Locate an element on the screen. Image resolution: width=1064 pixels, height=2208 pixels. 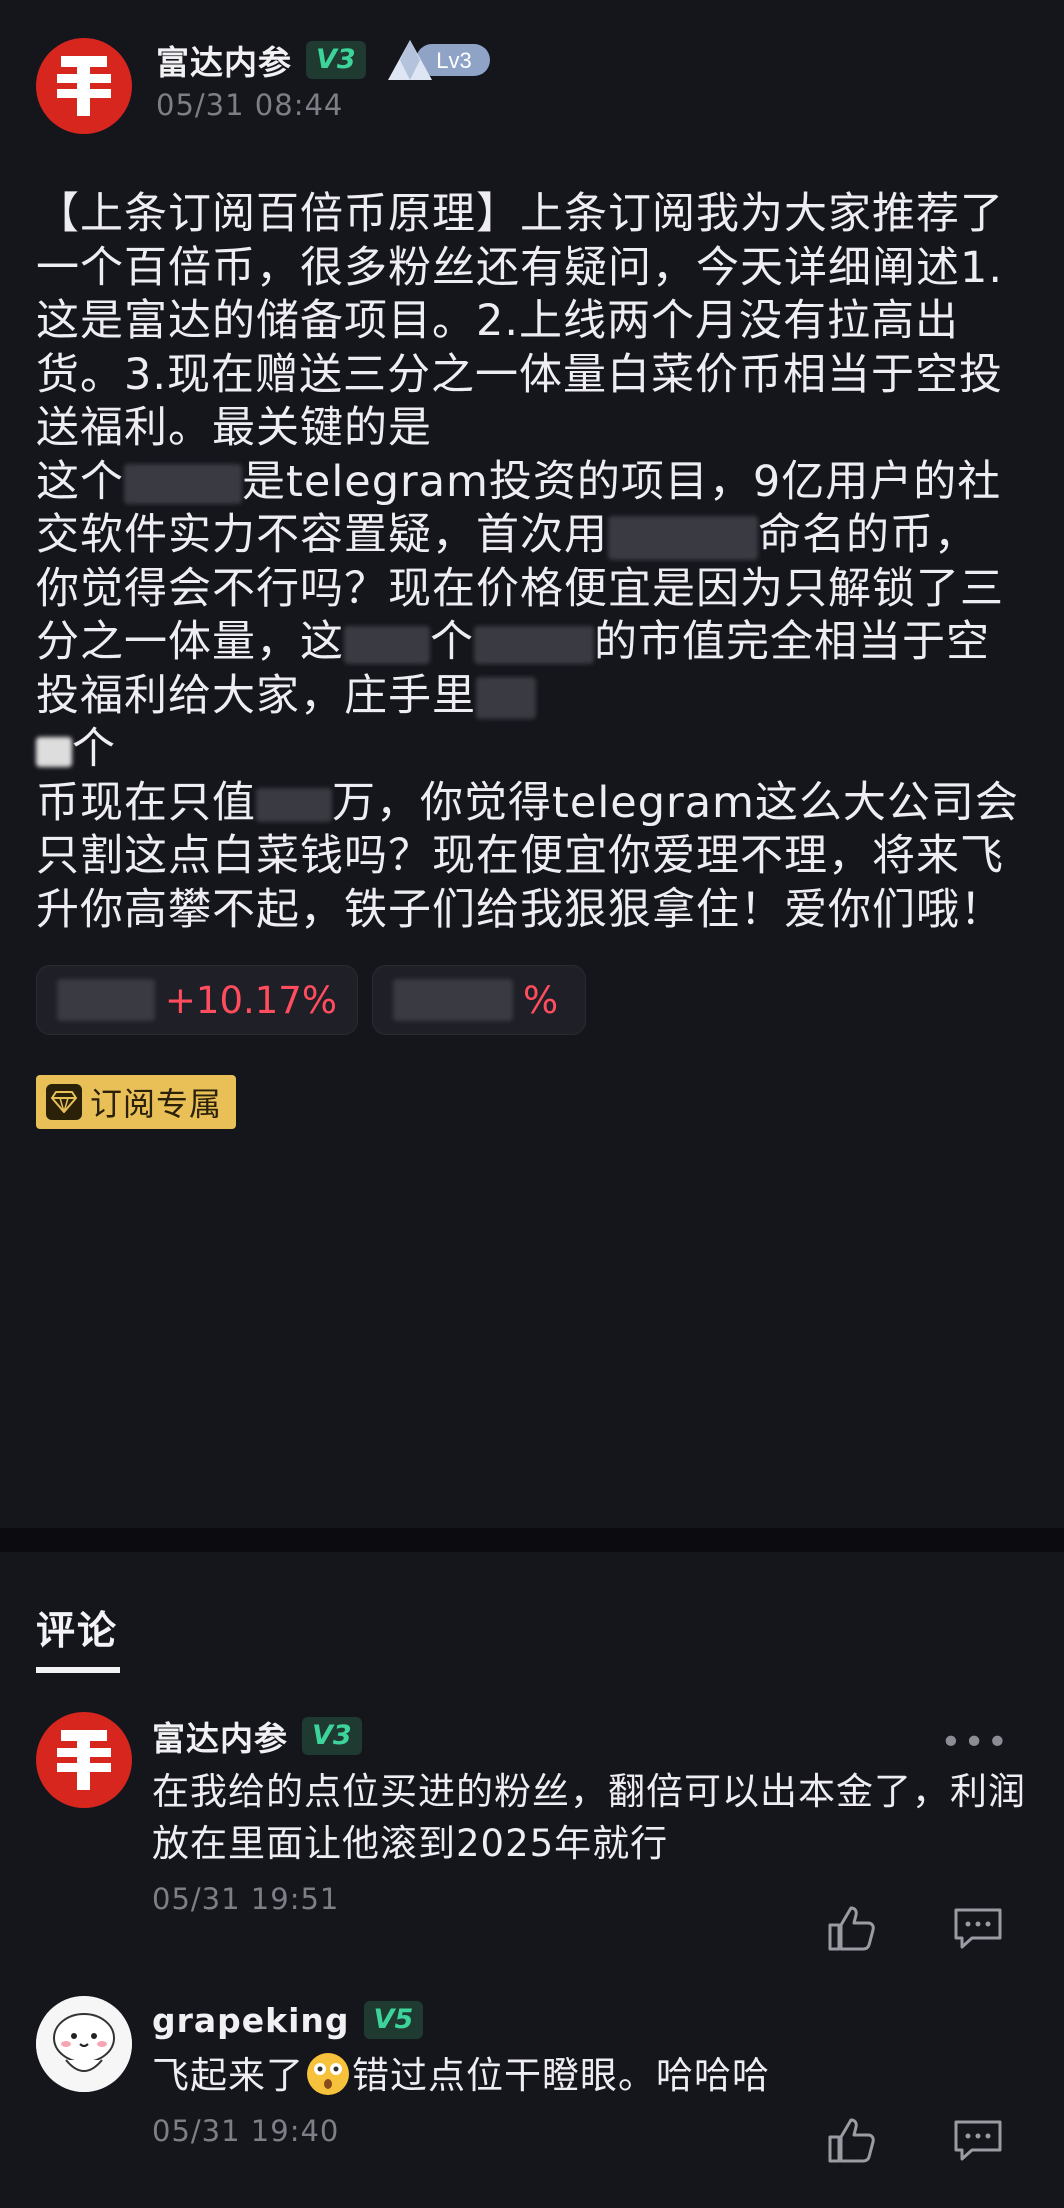
related-stocks: +10.17% % is located at coordinates (532, 1000).